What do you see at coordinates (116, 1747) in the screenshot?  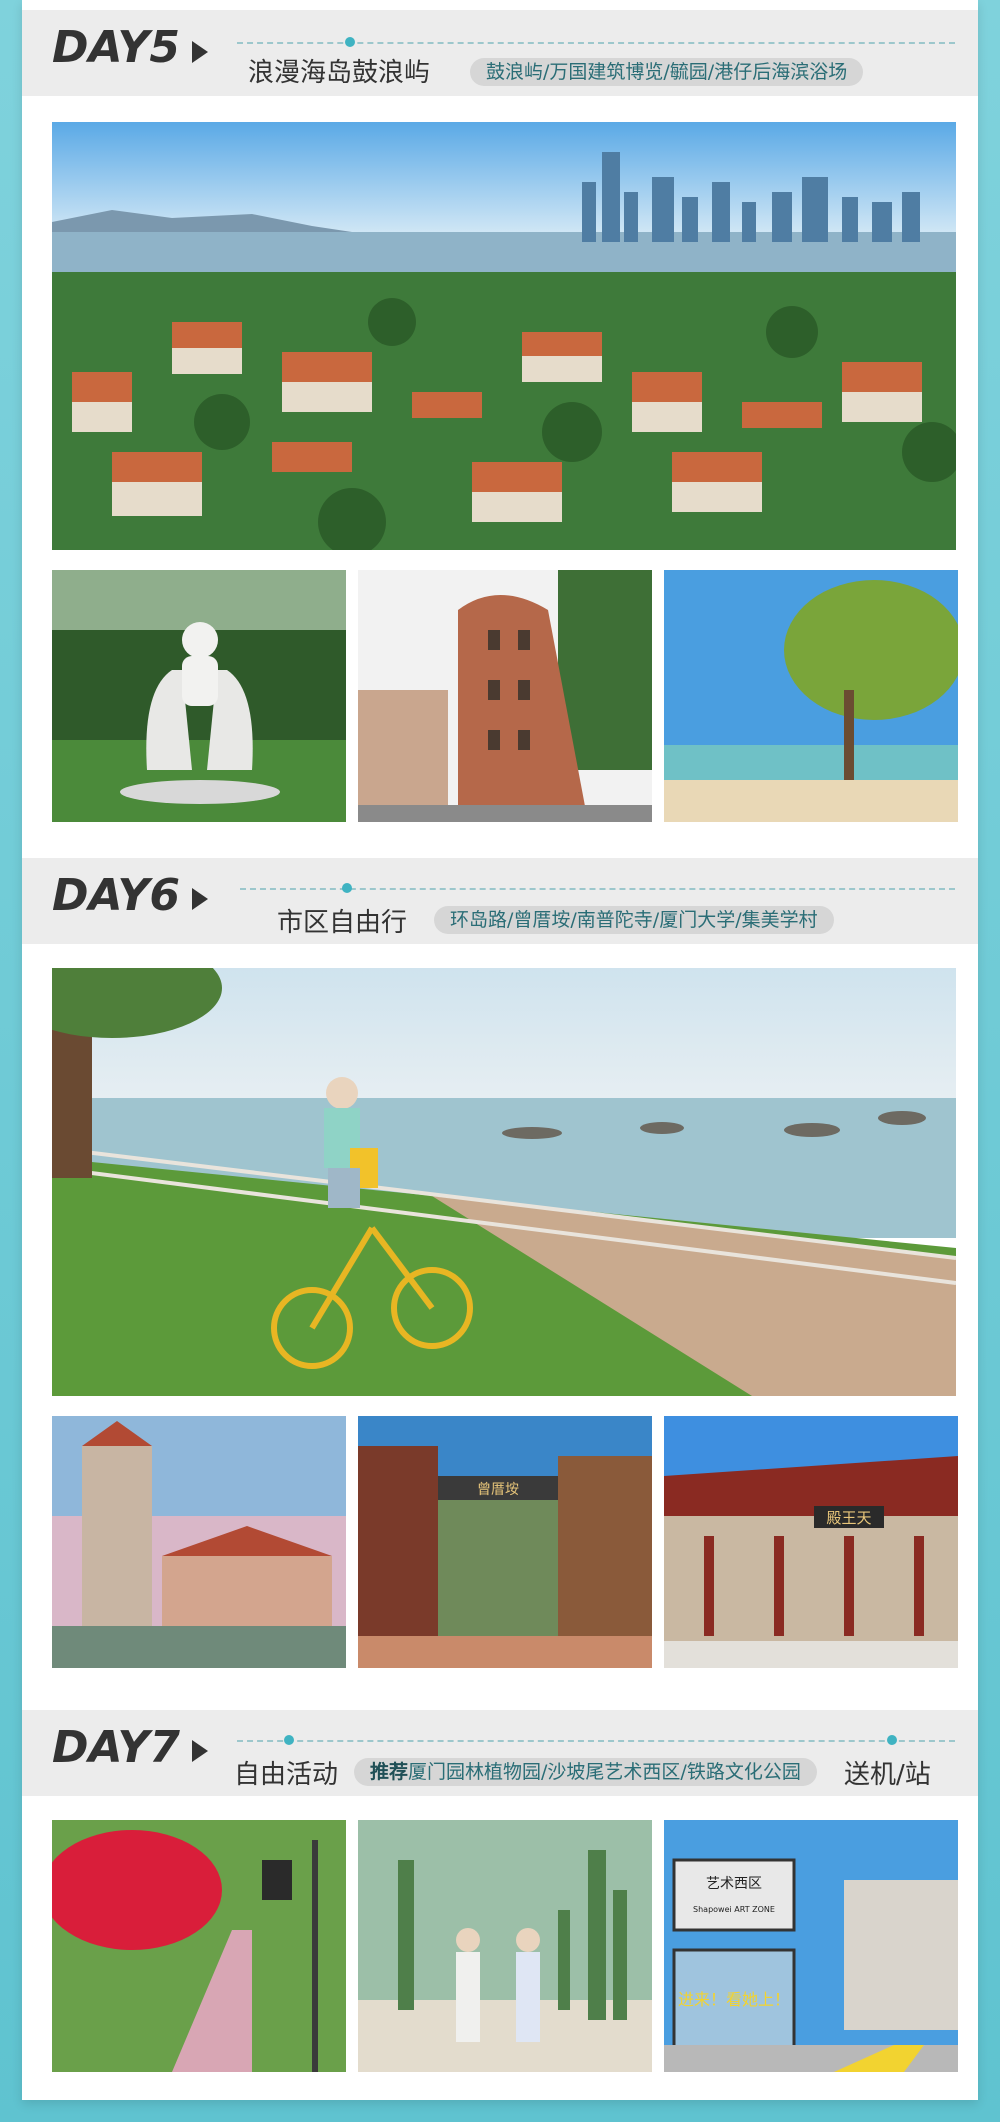 I see `day7-title: DAY7` at bounding box center [116, 1747].